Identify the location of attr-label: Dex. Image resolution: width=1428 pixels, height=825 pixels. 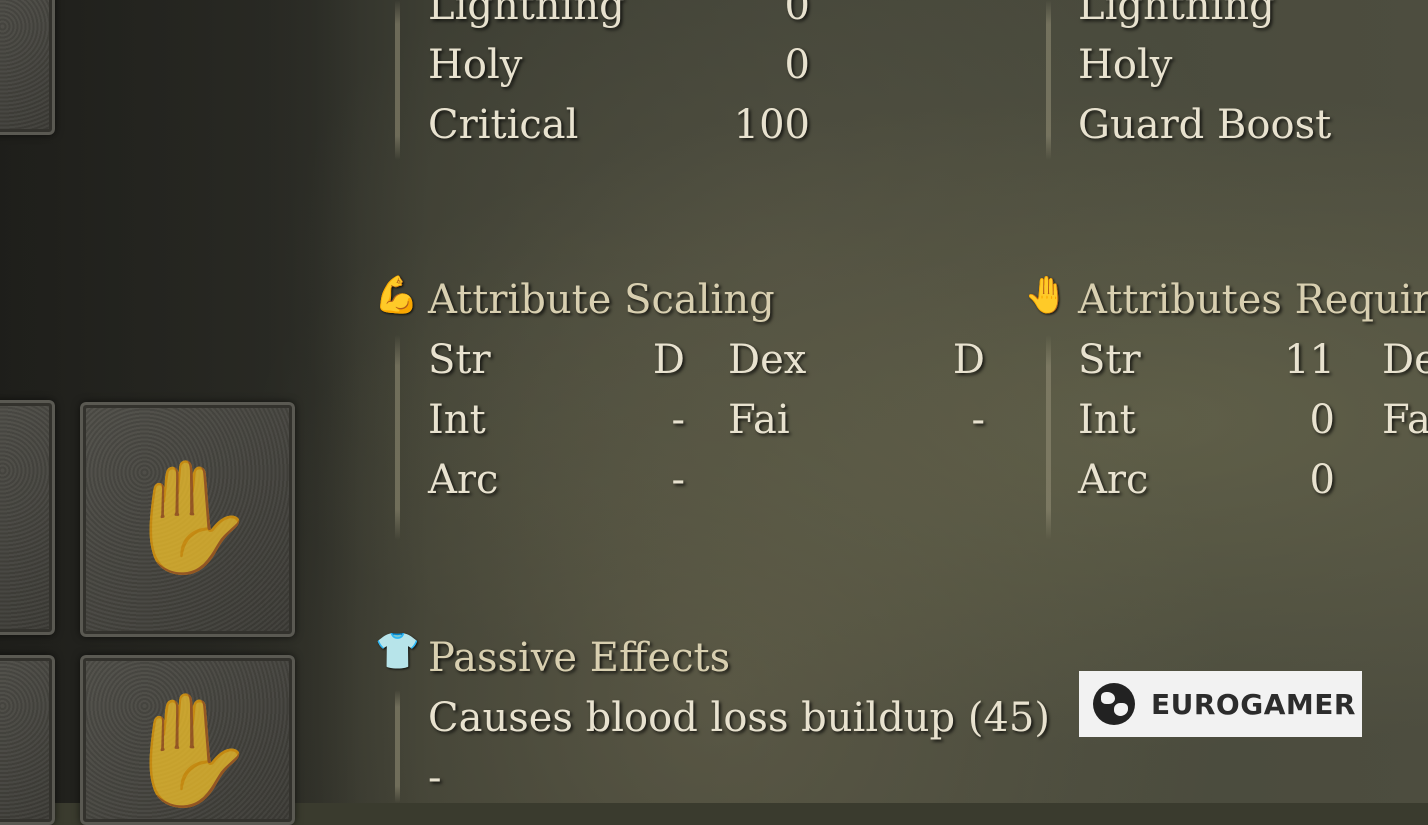
(767, 360).